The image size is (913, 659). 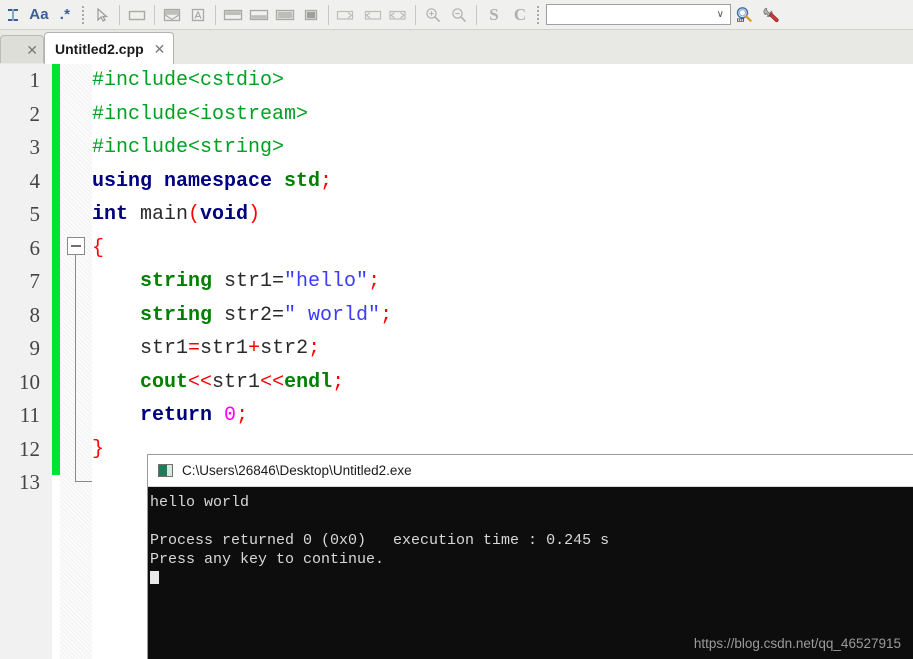 I want to click on split-letter-icon, so click(x=198, y=15).